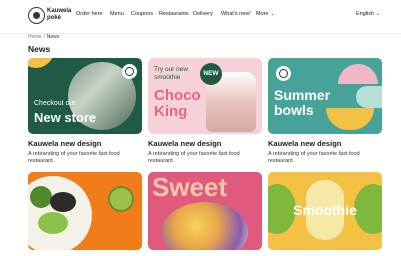  Describe the element at coordinates (174, 14) in the screenshot. I see `nav-item-restaurants: Restaurants` at that location.